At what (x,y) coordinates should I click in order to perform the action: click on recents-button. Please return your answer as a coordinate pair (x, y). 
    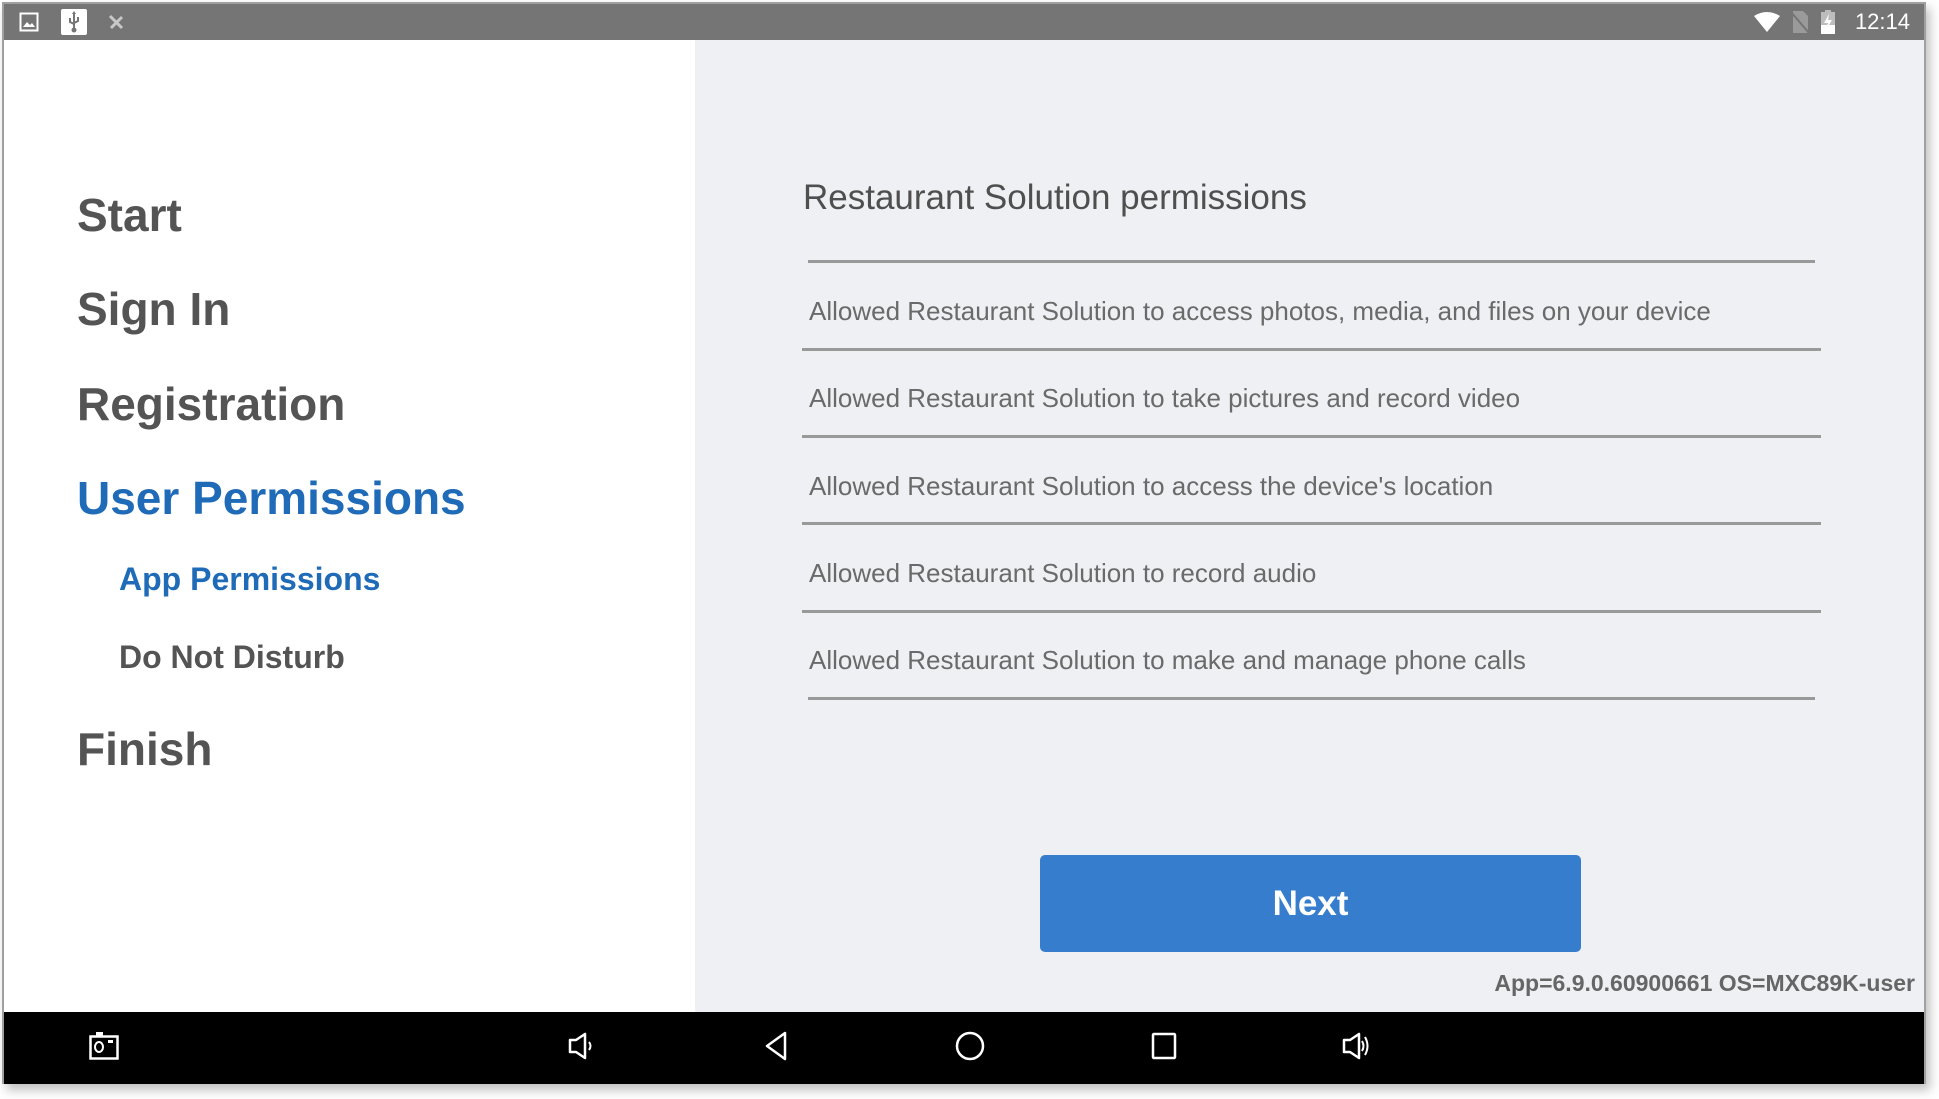
    Looking at the image, I should click on (1164, 1048).